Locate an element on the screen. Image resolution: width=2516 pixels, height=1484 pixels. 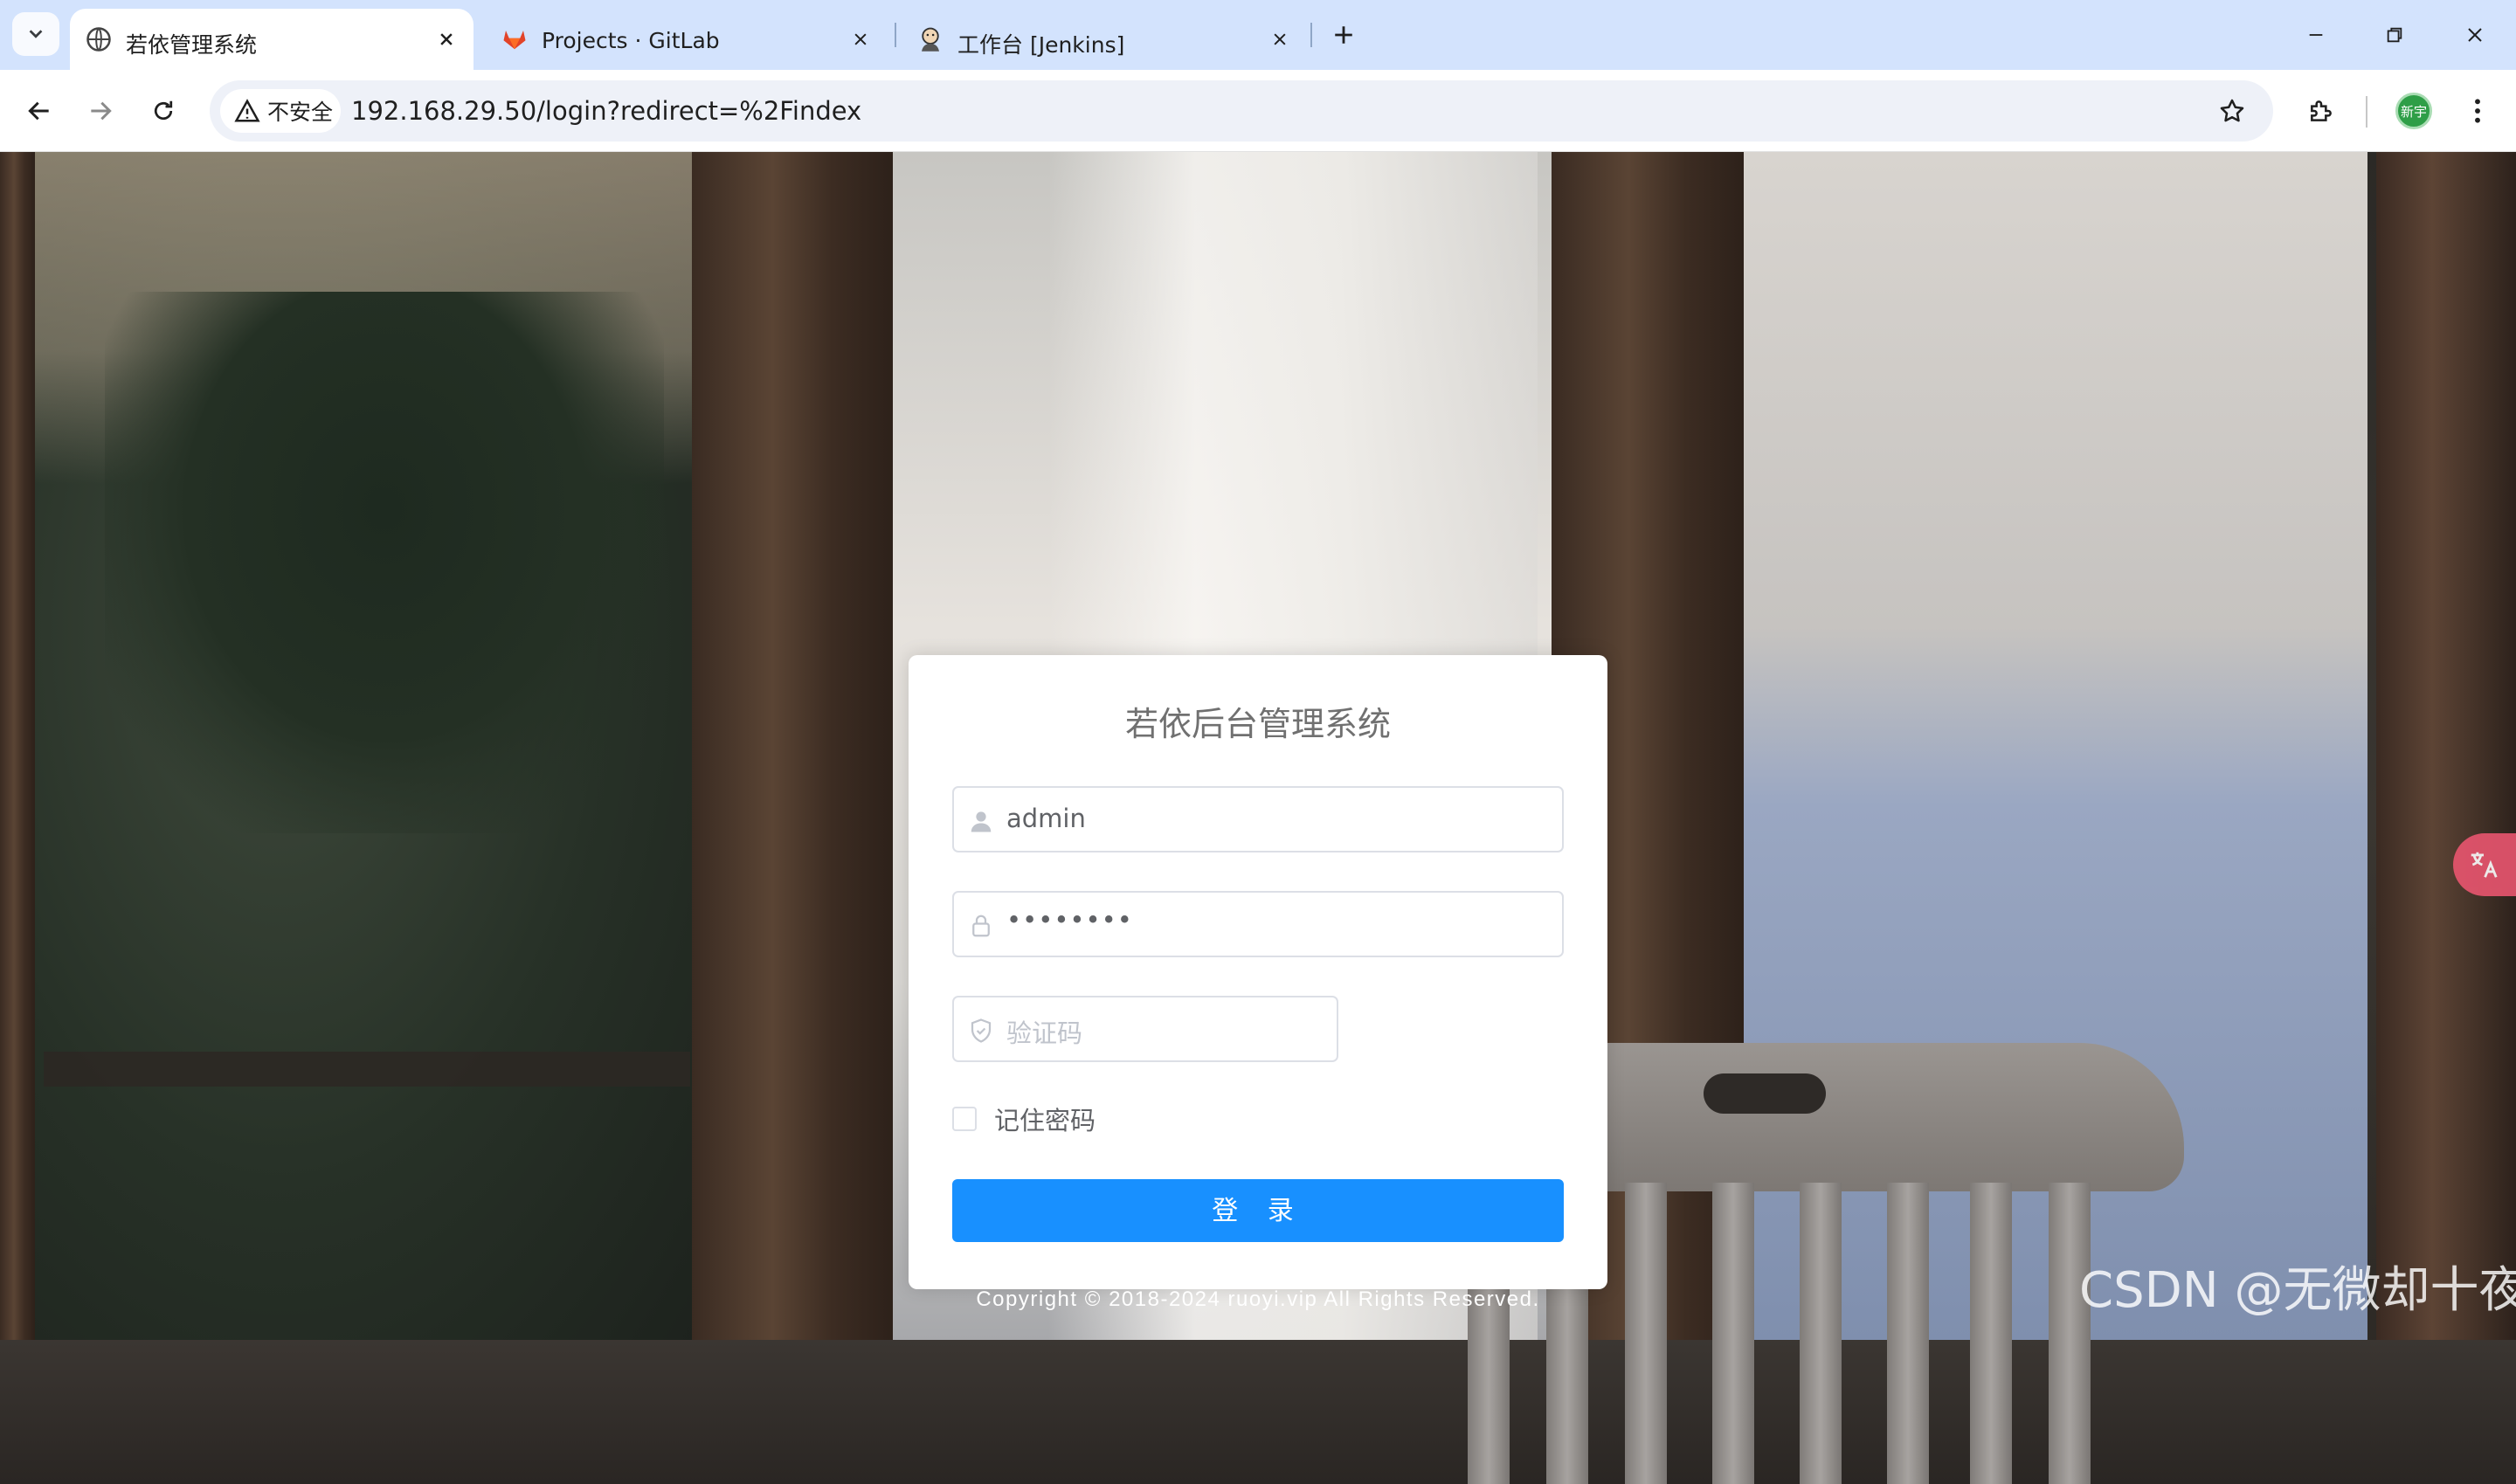
minimize-window-button is located at coordinates (2316, 35).